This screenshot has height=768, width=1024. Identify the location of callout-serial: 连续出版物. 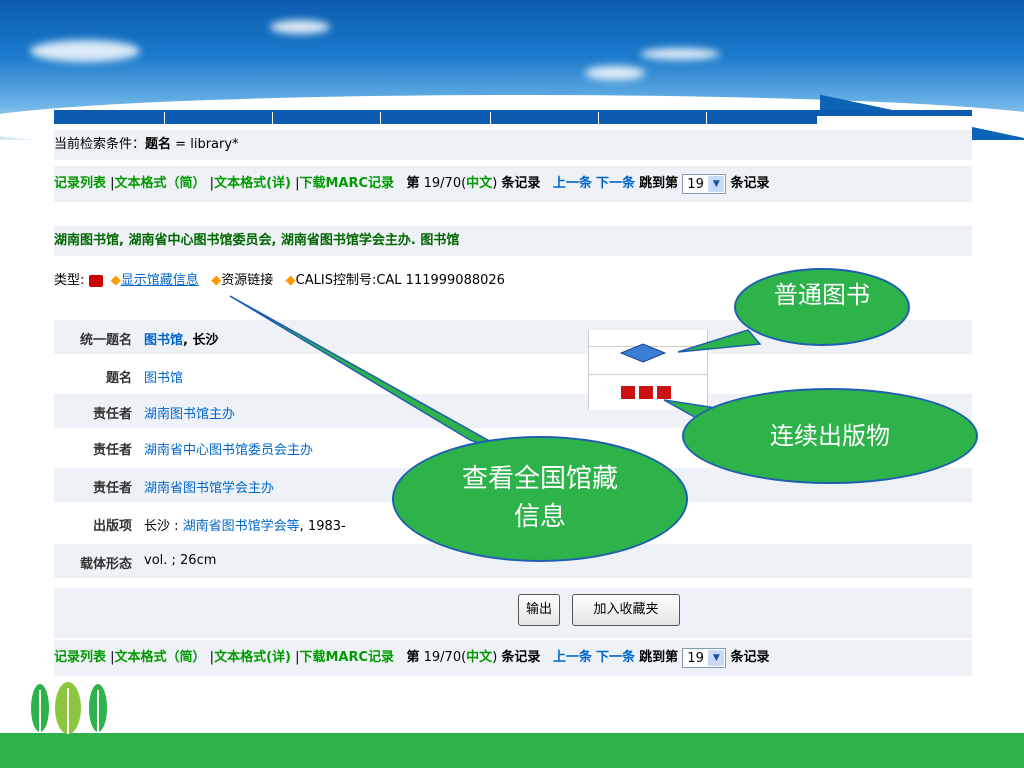
(830, 436).